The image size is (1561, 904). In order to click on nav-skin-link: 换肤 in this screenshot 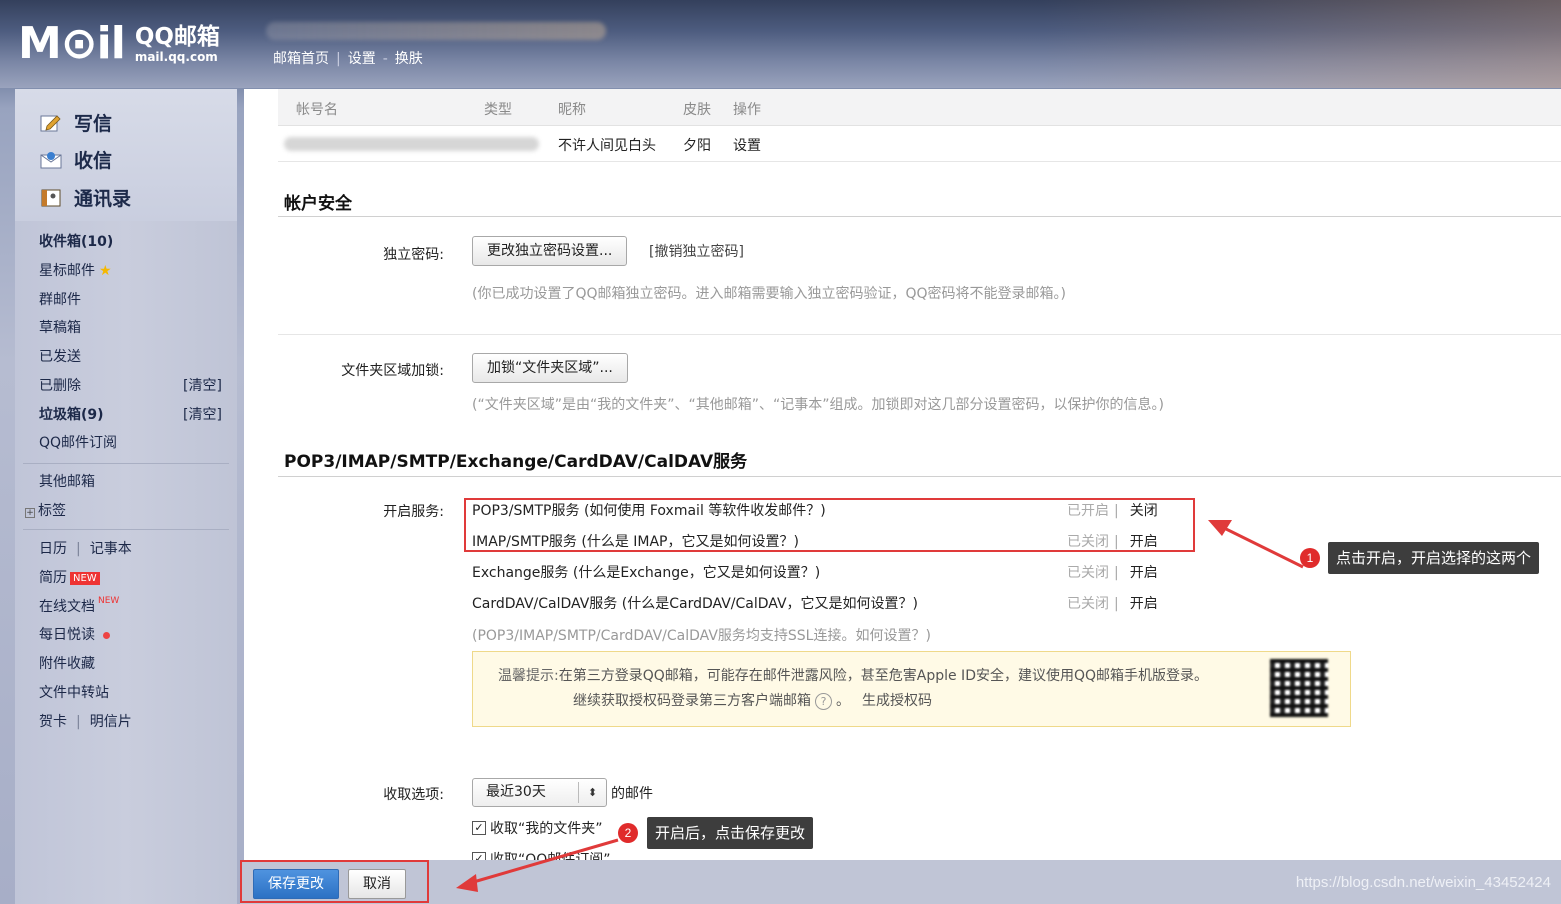, I will do `click(409, 59)`.